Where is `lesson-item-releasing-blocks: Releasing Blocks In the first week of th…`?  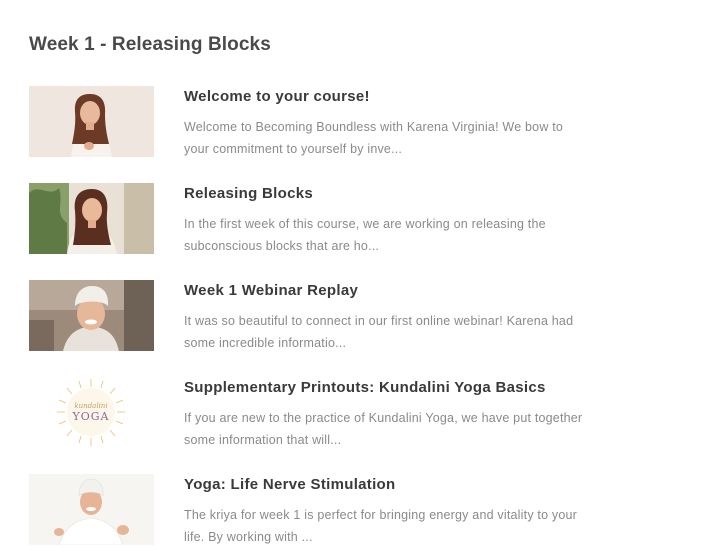
lesson-item-releasing-blocks: Releasing Blocks In the first week of th… is located at coordinates (309, 219).